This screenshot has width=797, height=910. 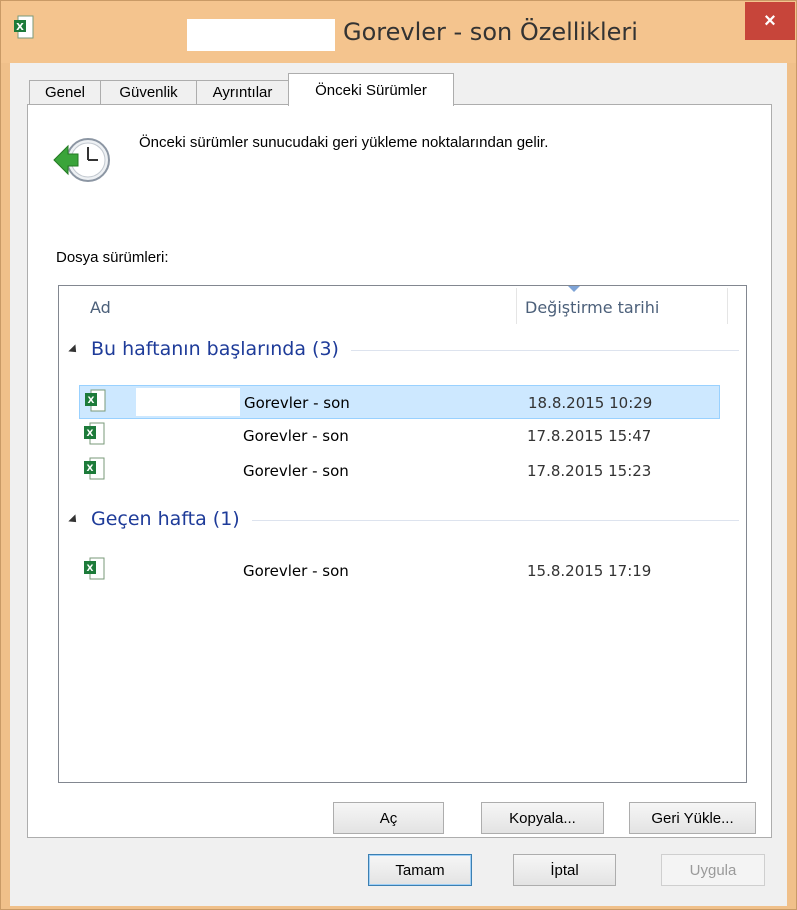 I want to click on group-header-earlier-this-week: Bu haftanın başlarında (3), so click(x=403, y=349).